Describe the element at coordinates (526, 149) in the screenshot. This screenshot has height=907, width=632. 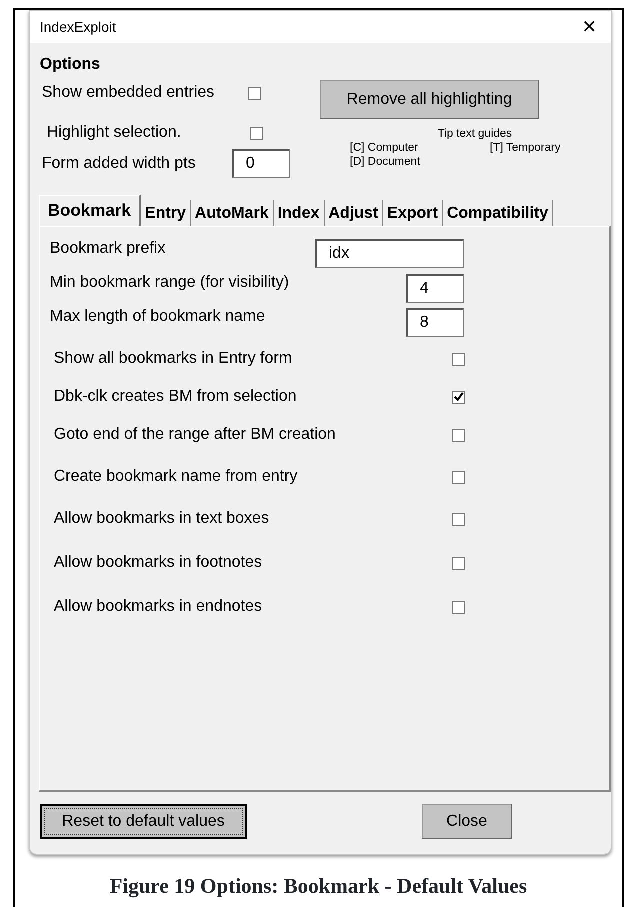
I see `tip-text: [T] Temporary` at that location.